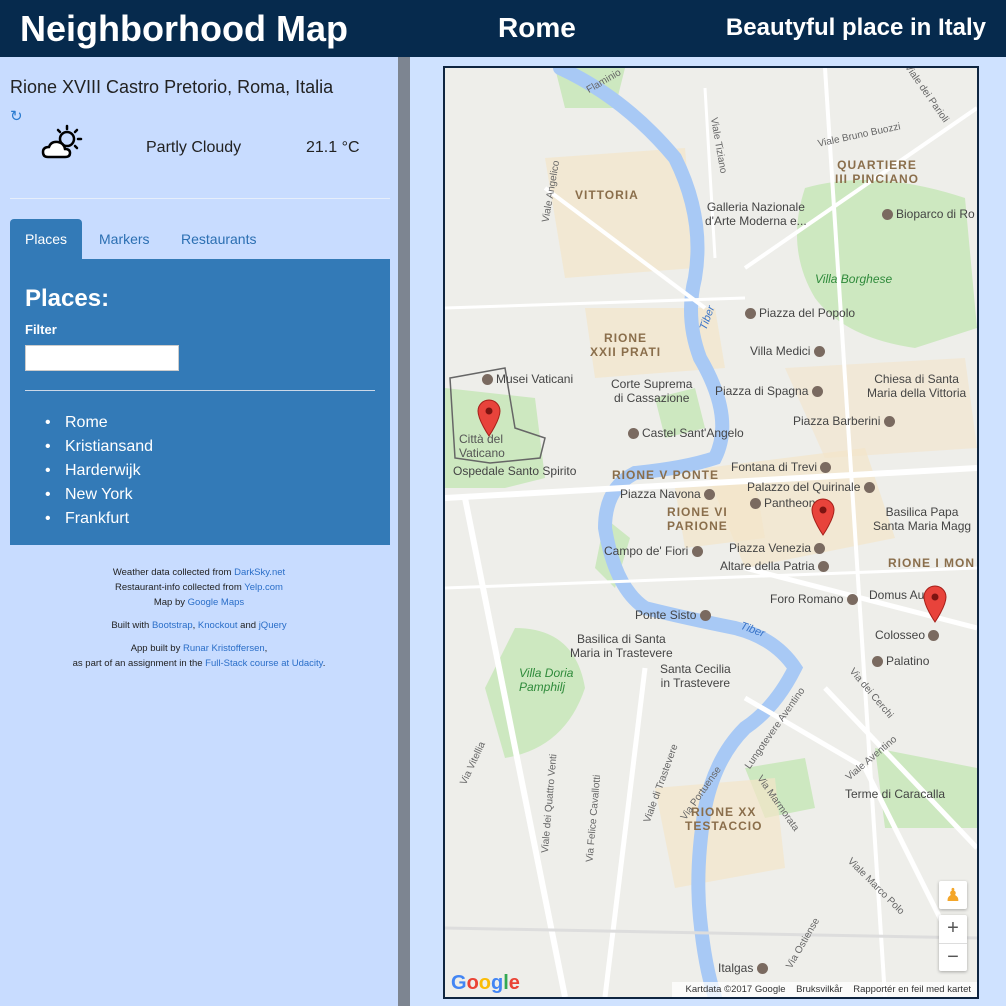 The height and width of the screenshot is (1006, 1006). Describe the element at coordinates (744, 968) in the screenshot. I see `poi-italgas: Italgas` at that location.